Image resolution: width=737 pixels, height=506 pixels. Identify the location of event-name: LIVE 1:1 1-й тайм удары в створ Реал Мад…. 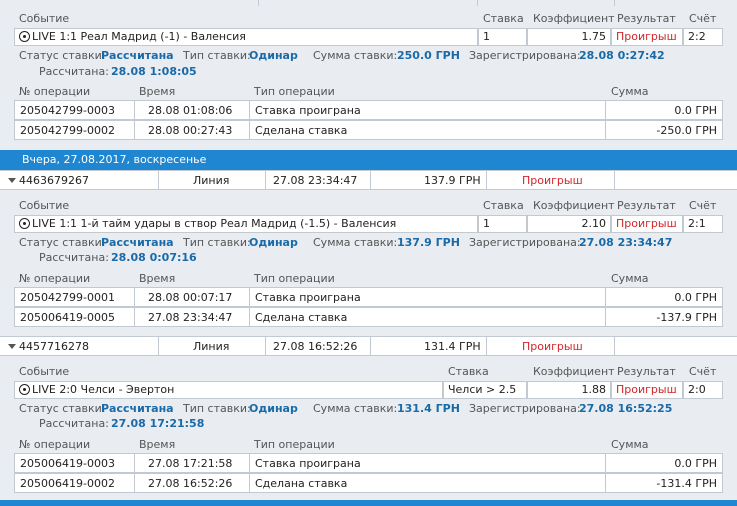
(214, 223).